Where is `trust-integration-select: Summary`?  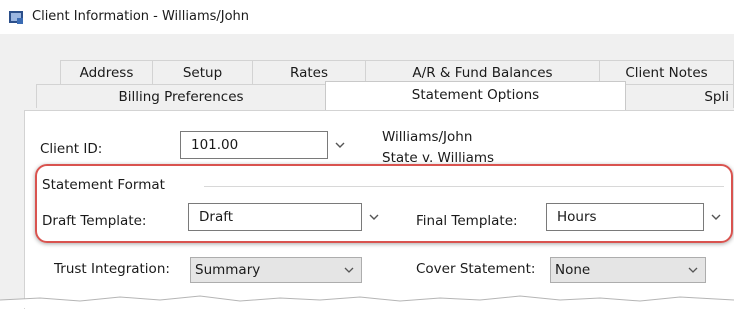 trust-integration-select: Summary is located at coordinates (276, 270).